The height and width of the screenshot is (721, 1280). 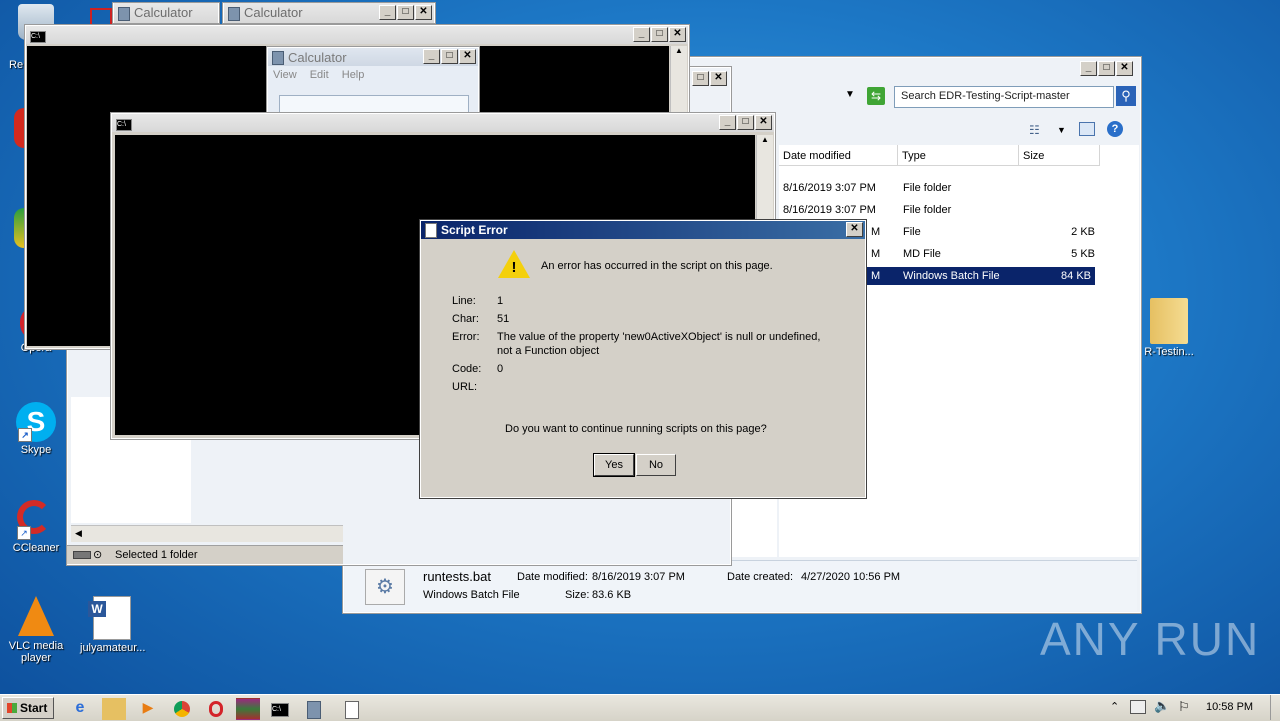 I want to click on shortcut-arrow-icon: ↗, so click(x=25, y=435).